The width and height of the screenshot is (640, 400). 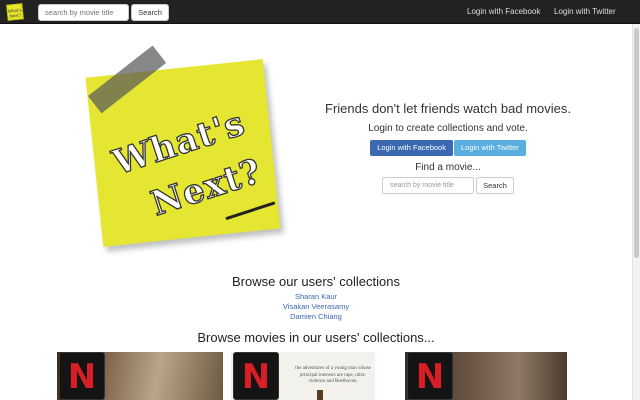 What do you see at coordinates (83, 12) in the screenshot?
I see `nav-search-input` at bounding box center [83, 12].